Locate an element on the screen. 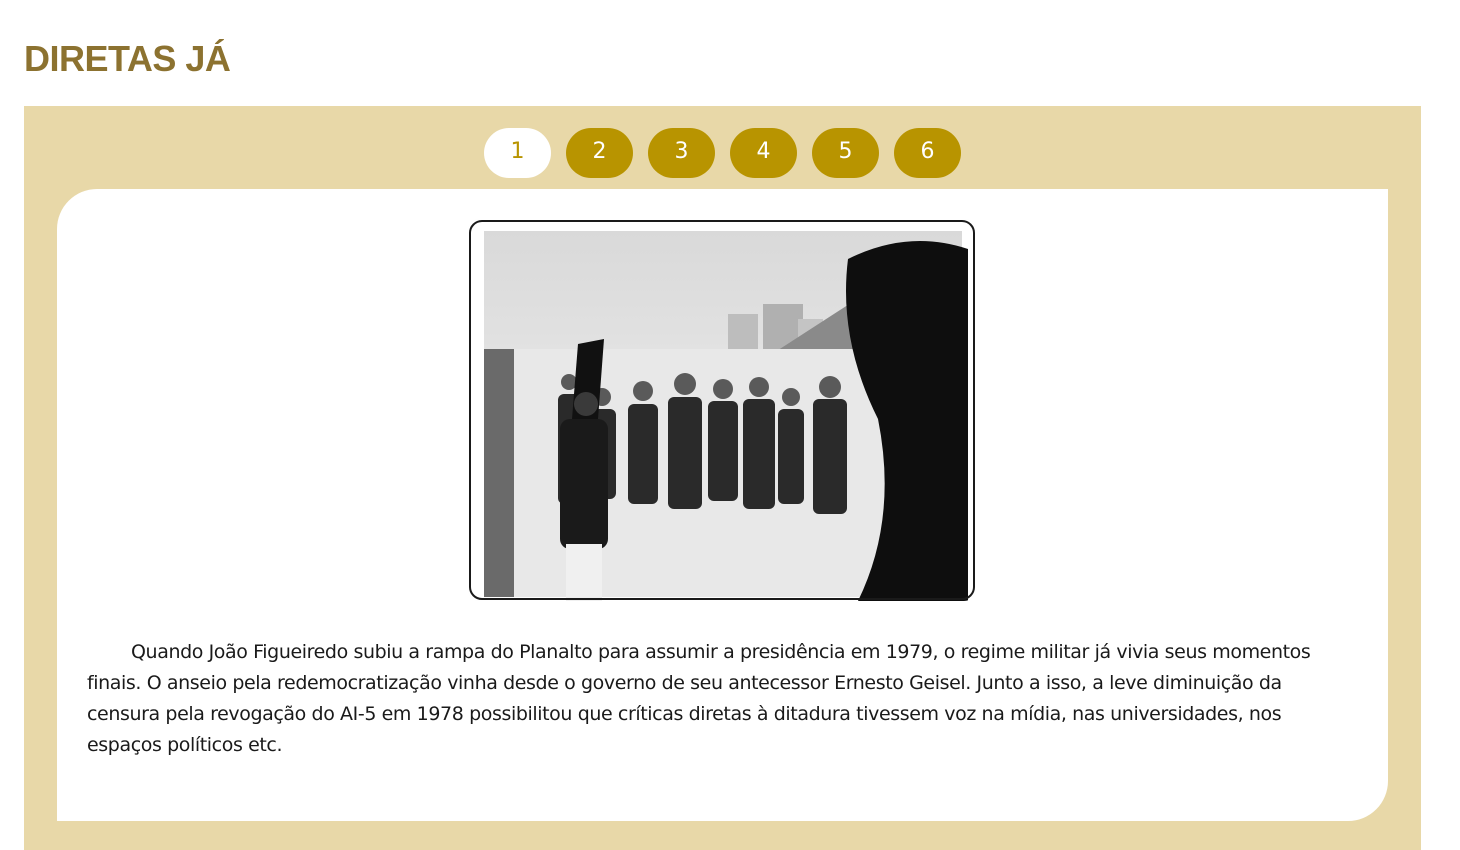 The image size is (1460, 850). page-button-3: 3 is located at coordinates (681, 153).